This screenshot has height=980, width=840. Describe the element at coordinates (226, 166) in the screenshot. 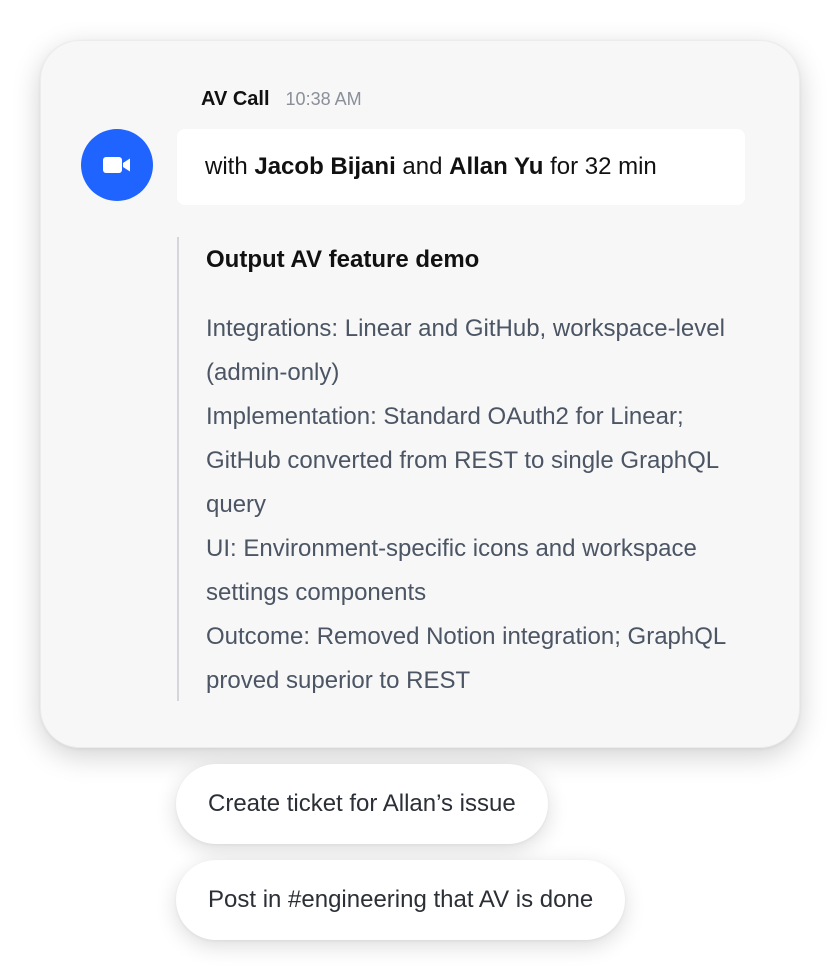

I see `participants-prefix: with` at that location.